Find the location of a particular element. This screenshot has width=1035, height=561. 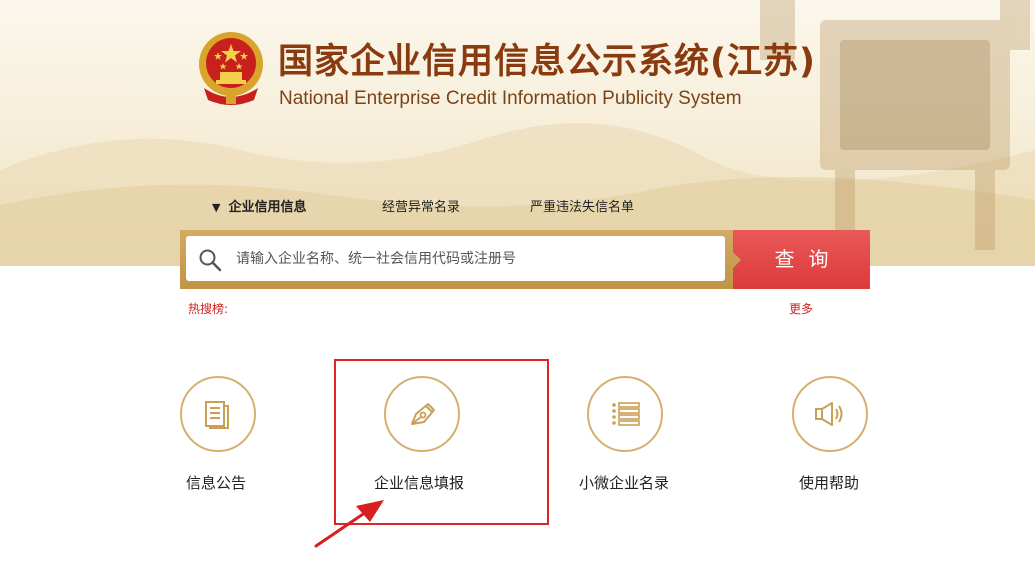

pointer-arrow-icon is located at coordinates (349, 524).